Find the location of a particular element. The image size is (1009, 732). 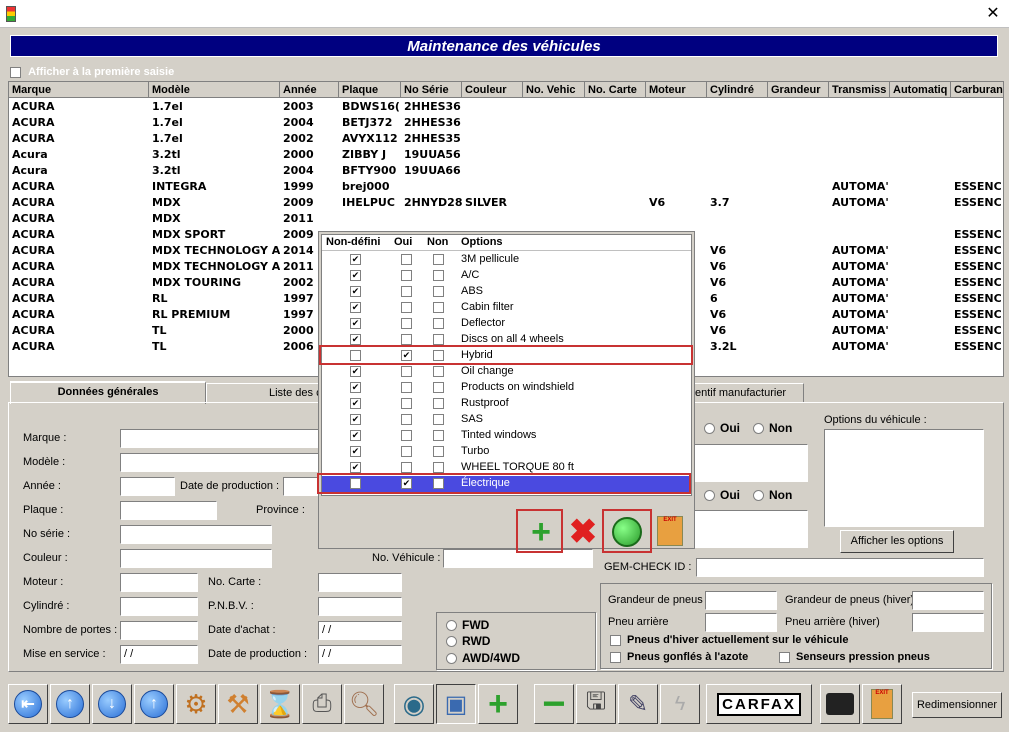

option-row: Deflector is located at coordinates (506, 324).